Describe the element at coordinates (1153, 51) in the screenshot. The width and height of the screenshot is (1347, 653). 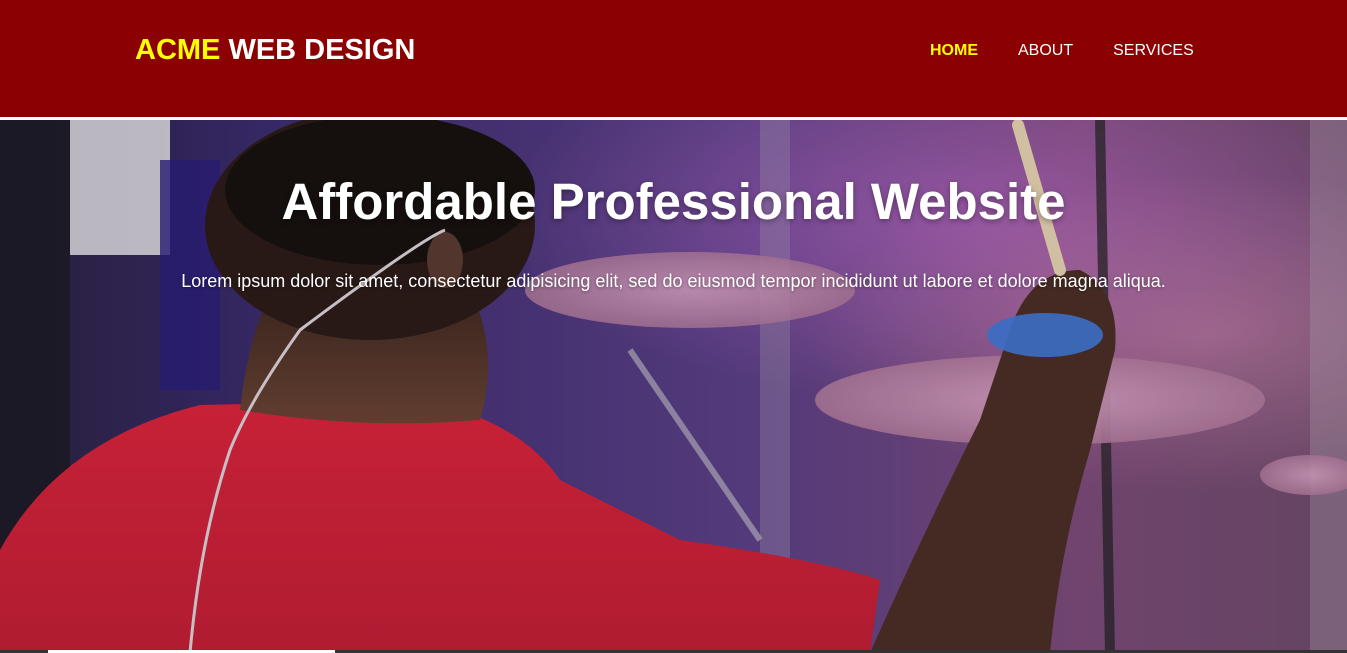
I see `nav-link-services: SERVICES` at that location.